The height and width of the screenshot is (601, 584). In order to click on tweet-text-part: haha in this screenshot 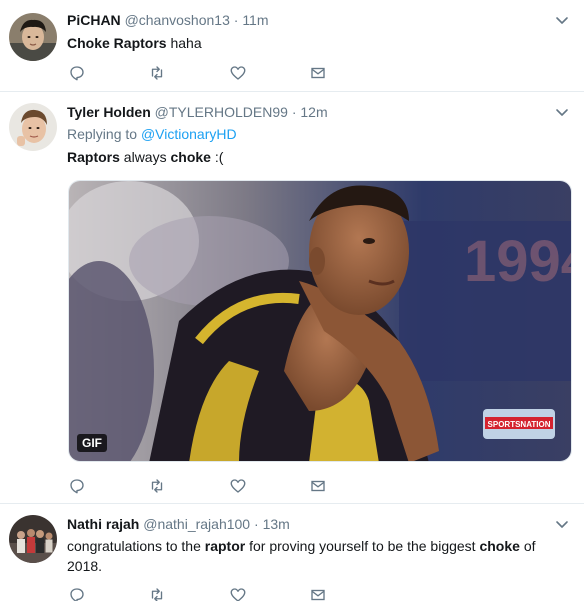, I will do `click(184, 43)`.